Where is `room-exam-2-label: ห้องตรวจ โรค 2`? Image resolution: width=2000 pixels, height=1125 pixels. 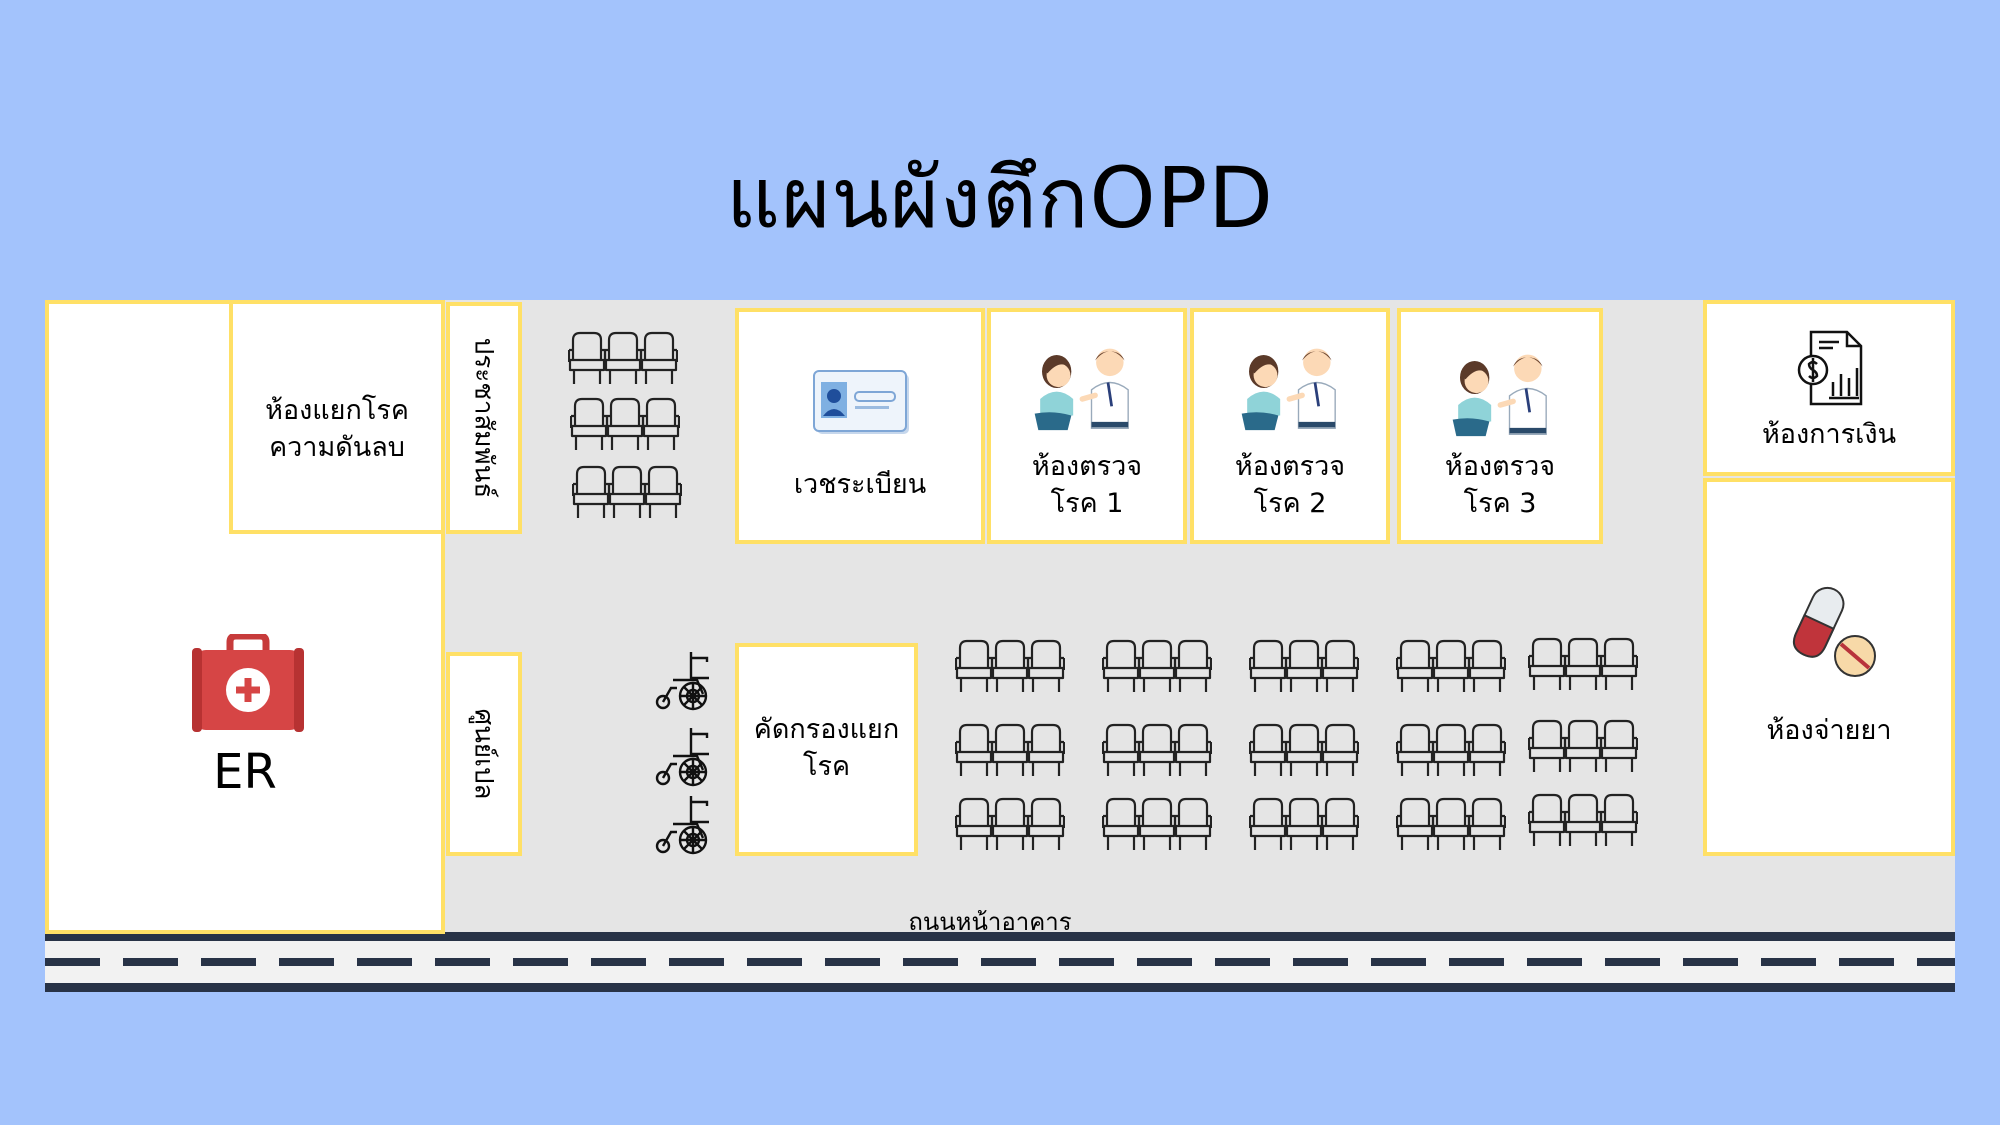
room-exam-2-label: ห้องตรวจ โรค 2 is located at coordinates (1290, 485).